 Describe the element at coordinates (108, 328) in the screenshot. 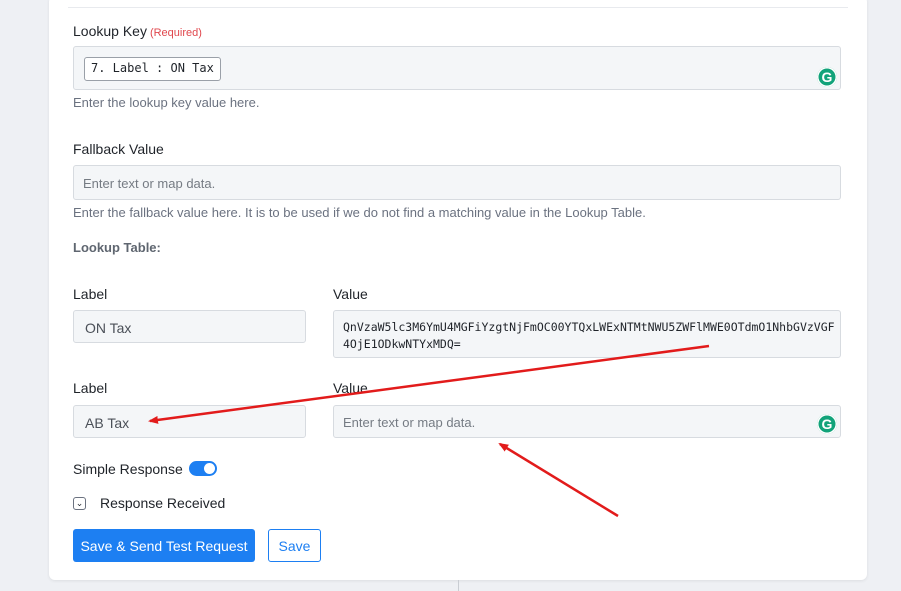

I see `row1-label-value: ON Tax` at that location.